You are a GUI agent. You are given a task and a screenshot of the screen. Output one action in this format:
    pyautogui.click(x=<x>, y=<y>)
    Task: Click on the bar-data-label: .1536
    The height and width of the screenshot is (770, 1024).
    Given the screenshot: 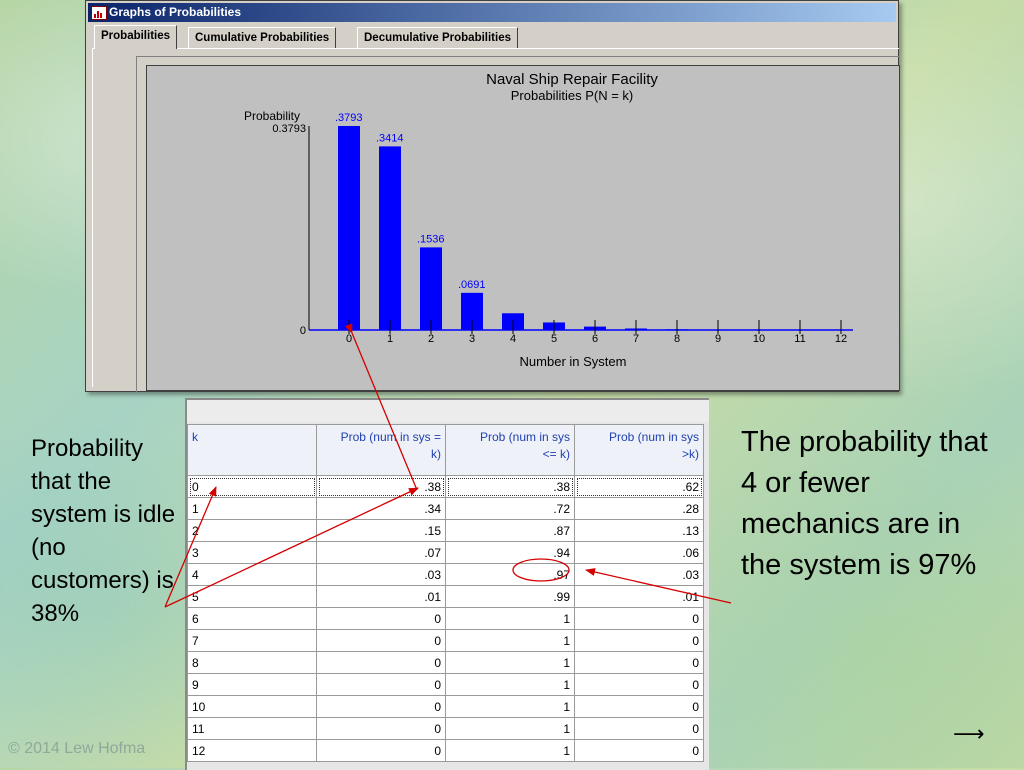 What is the action you would take?
    pyautogui.click(x=431, y=239)
    